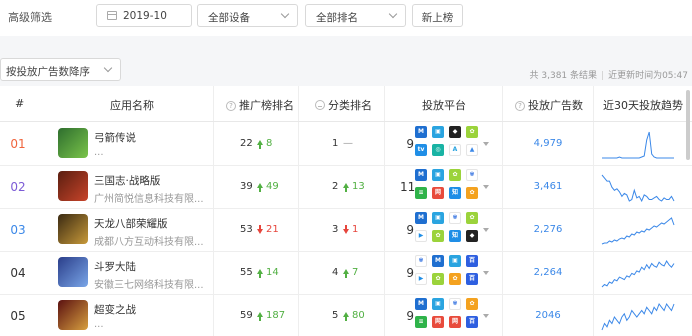  What do you see at coordinates (472, 322) in the screenshot?
I see `baidu-icon: 百` at bounding box center [472, 322].